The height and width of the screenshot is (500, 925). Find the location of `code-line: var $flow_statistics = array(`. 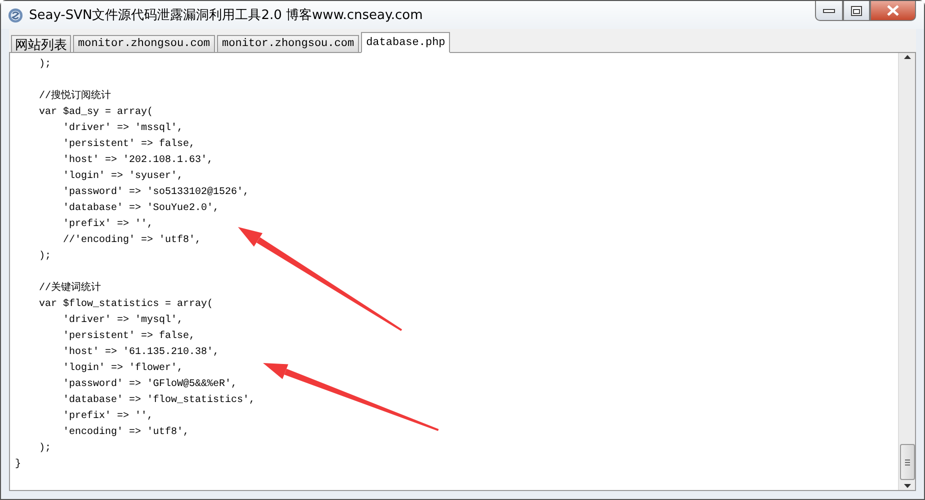

code-line: var $flow_statistics = array( is located at coordinates (126, 305).